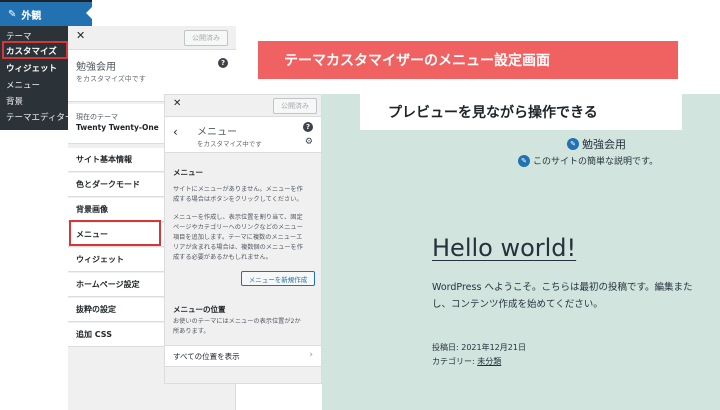 Image resolution: width=720 pixels, height=410 pixels. Describe the element at coordinates (115, 233) in the screenshot. I see `menu-highlight-box` at that location.